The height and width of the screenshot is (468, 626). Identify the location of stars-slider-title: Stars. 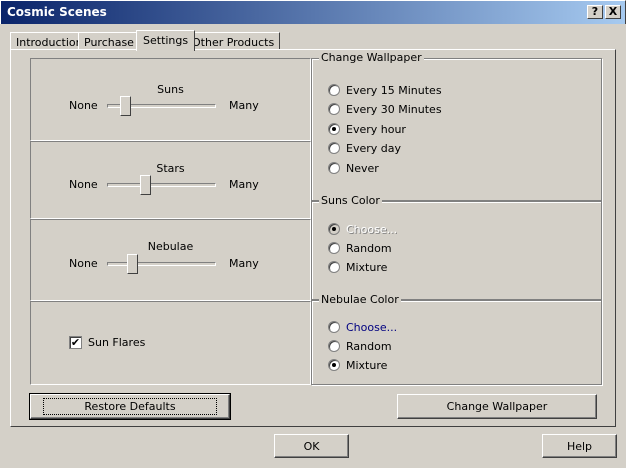
(170, 168).